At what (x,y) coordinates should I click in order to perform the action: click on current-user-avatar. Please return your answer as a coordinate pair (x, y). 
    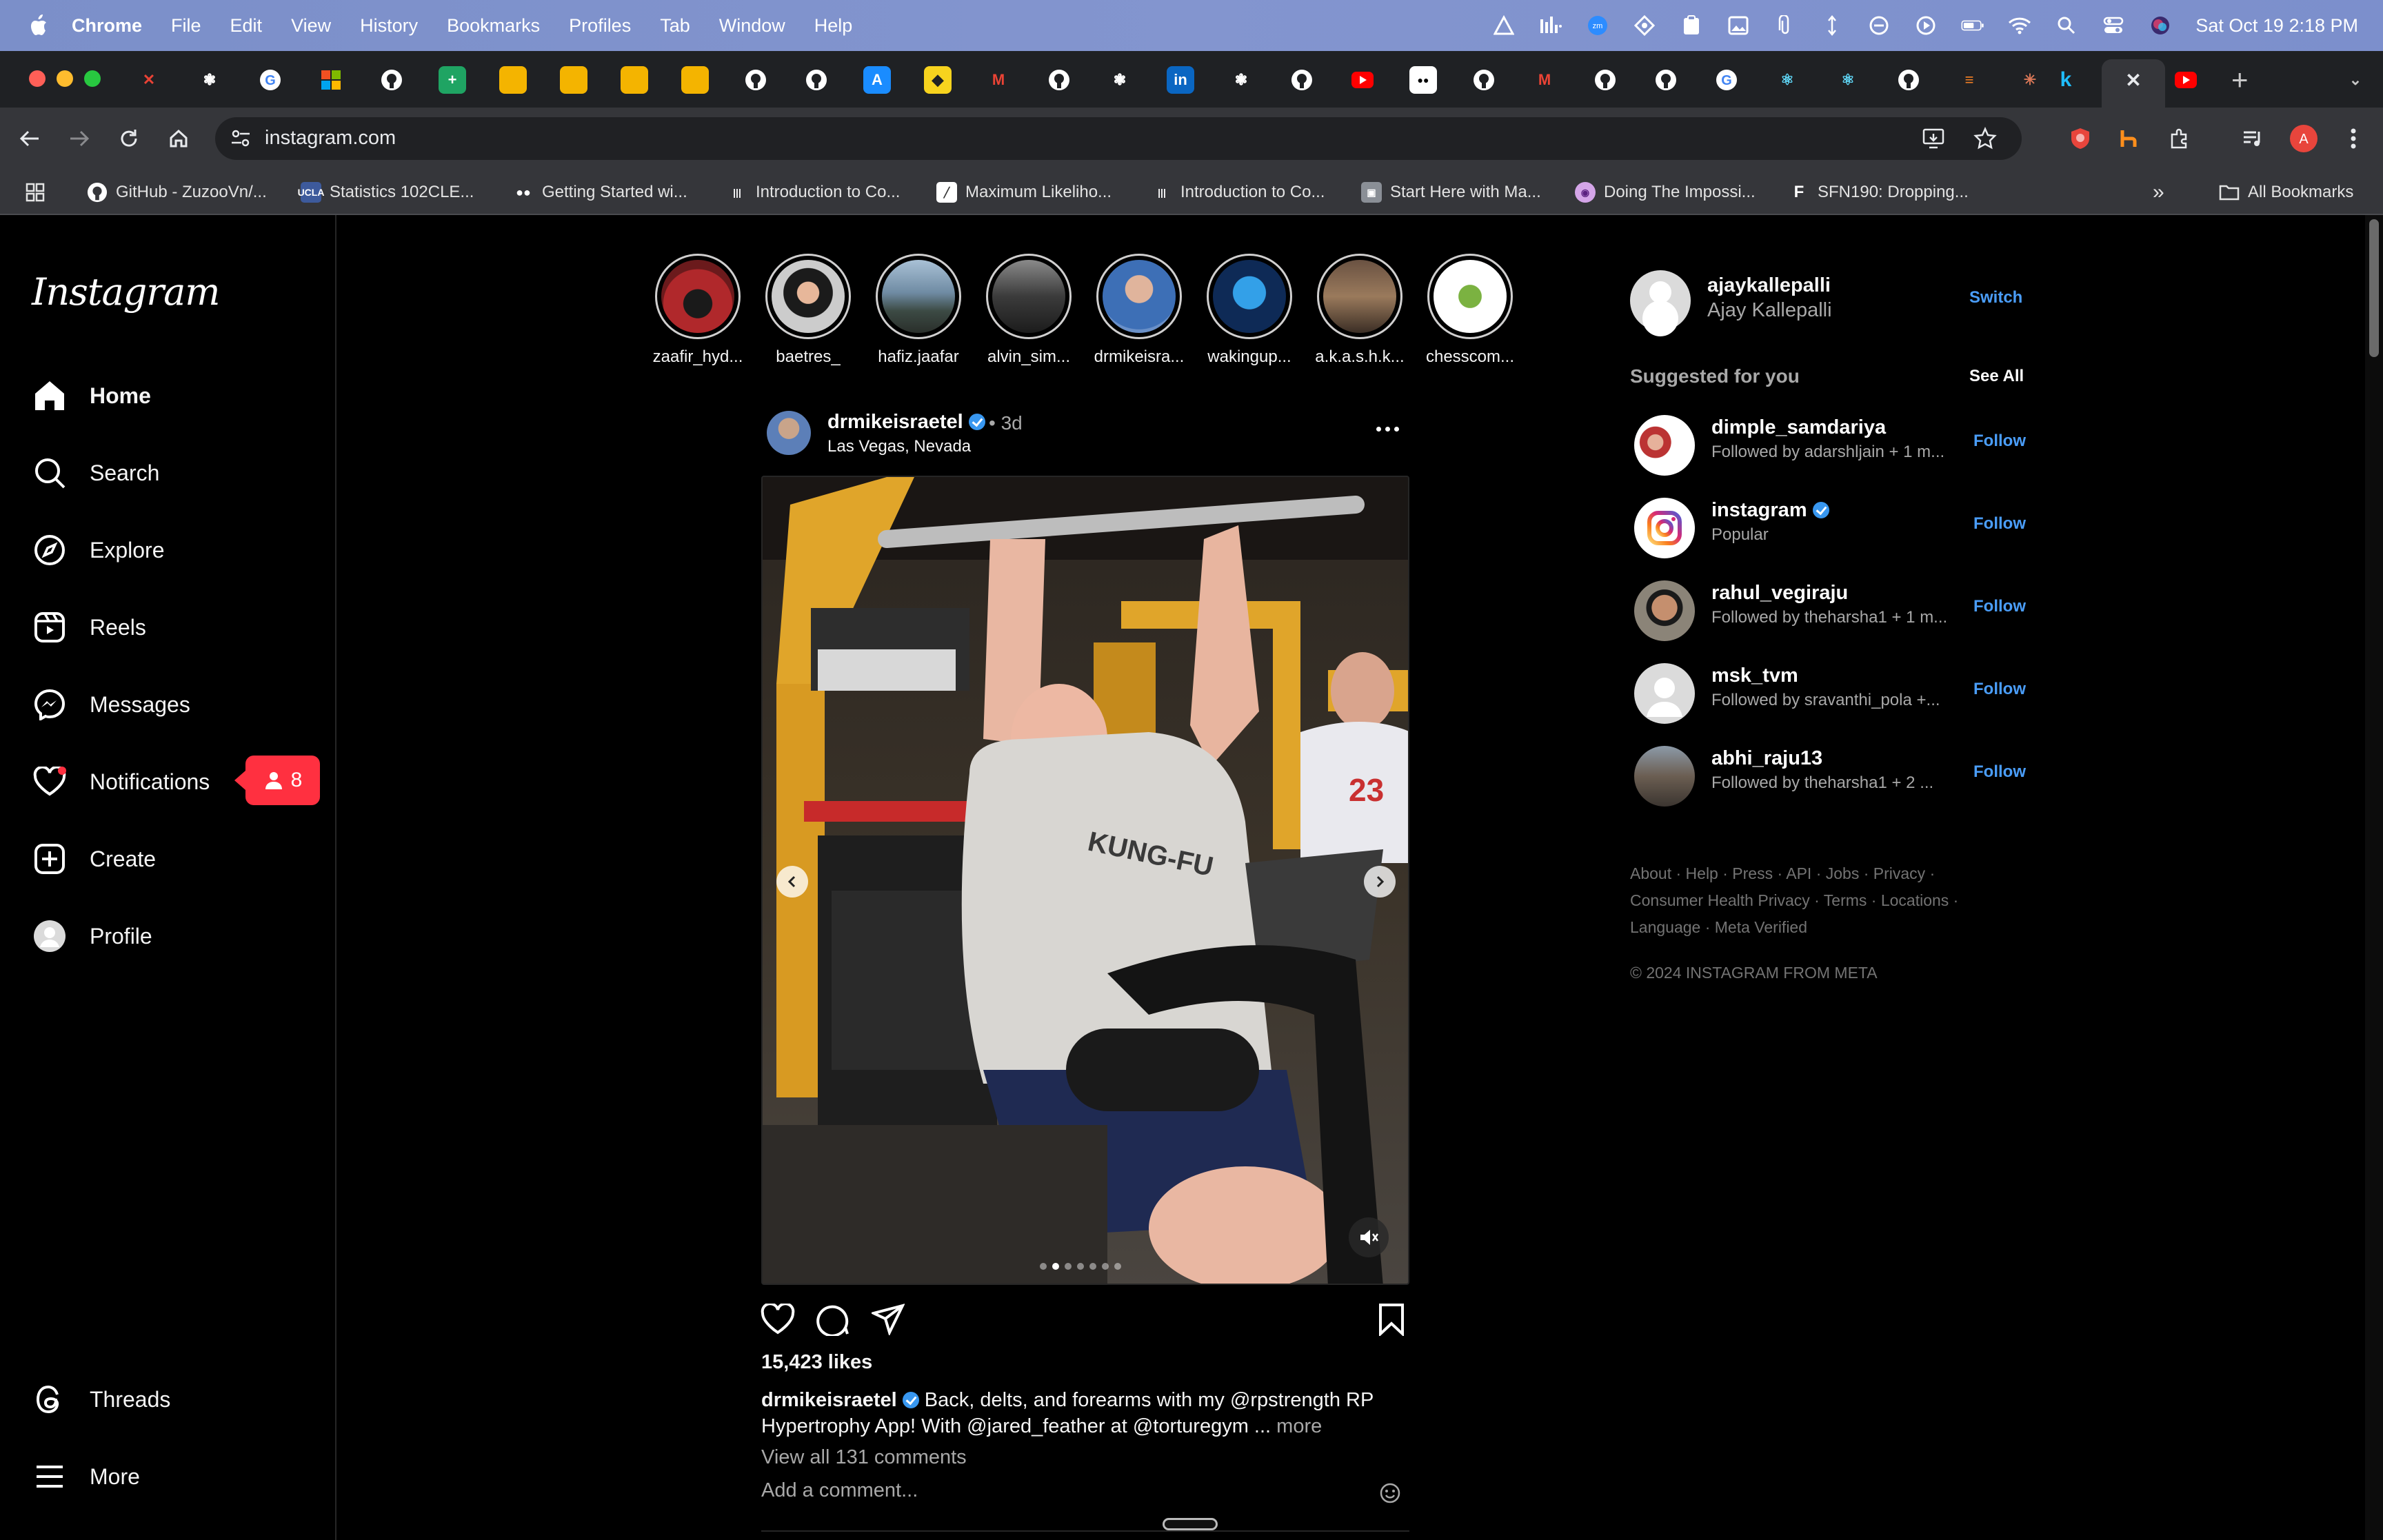
    Looking at the image, I should click on (1660, 301).